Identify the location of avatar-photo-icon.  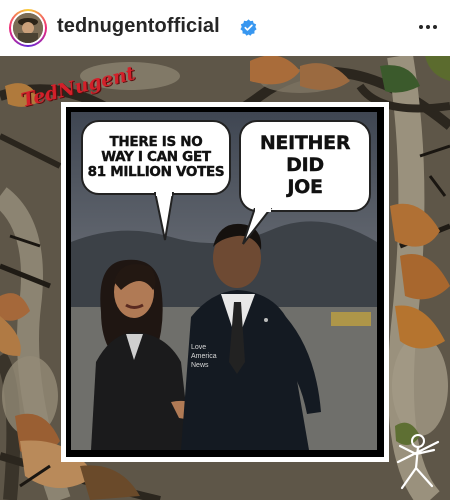
(28, 28).